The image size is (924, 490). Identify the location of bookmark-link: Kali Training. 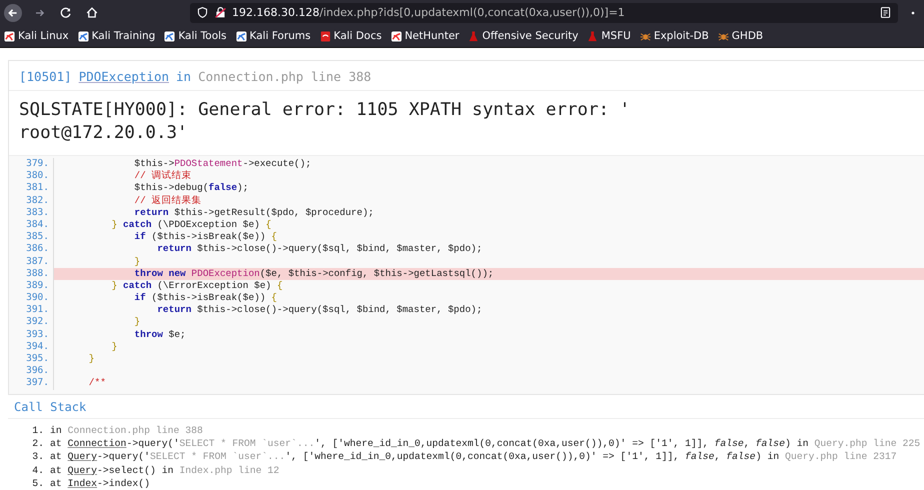
(117, 36).